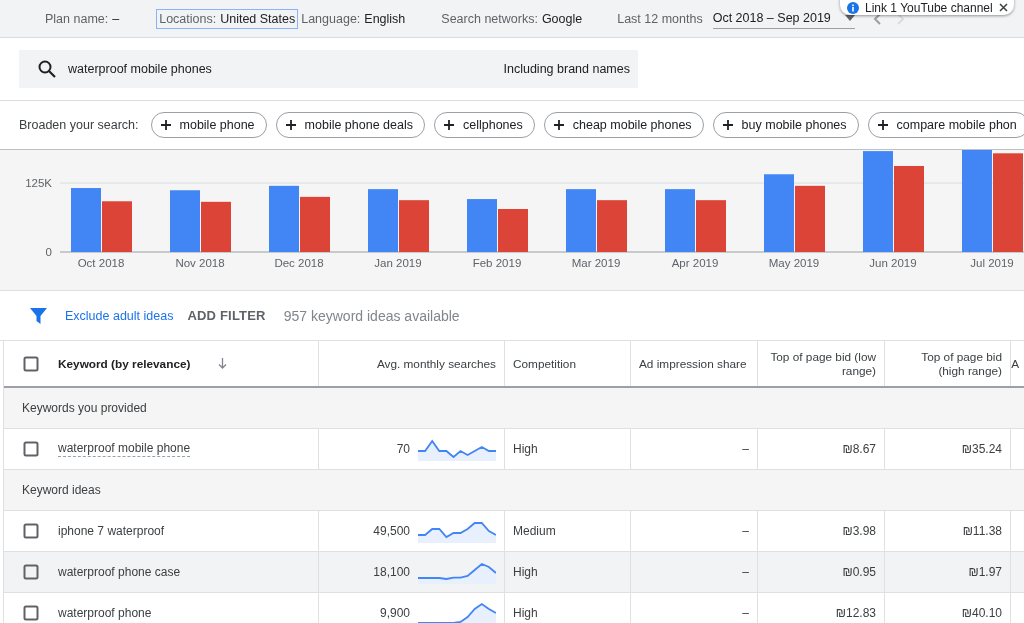  I want to click on highlighted-row: waterproof phone case 18,100 High – ₪0.95 ₪1.97, so click(514, 572).